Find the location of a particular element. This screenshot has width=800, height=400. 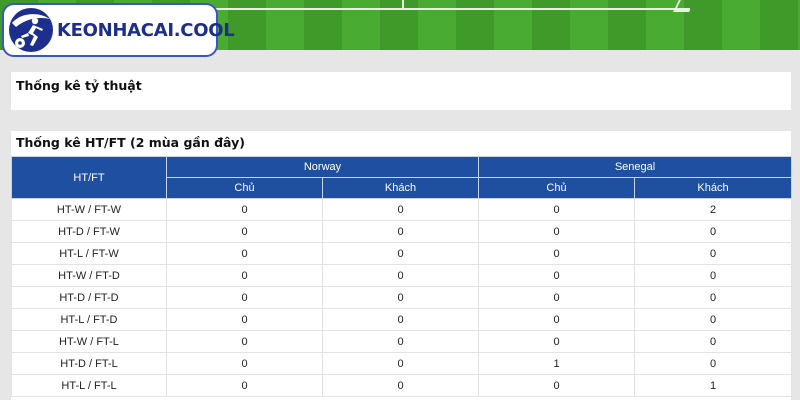

header-htft: HT/FT is located at coordinates (89, 177).